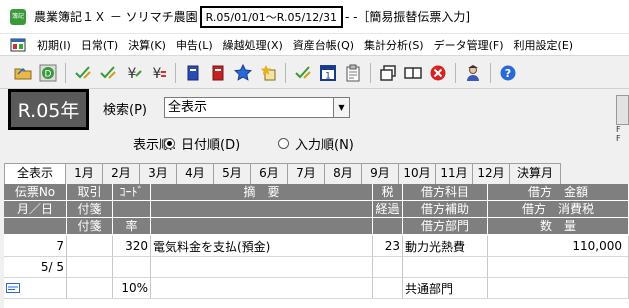  Describe the element at coordinates (438, 73) in the screenshot. I see `close-red-icon` at that location.